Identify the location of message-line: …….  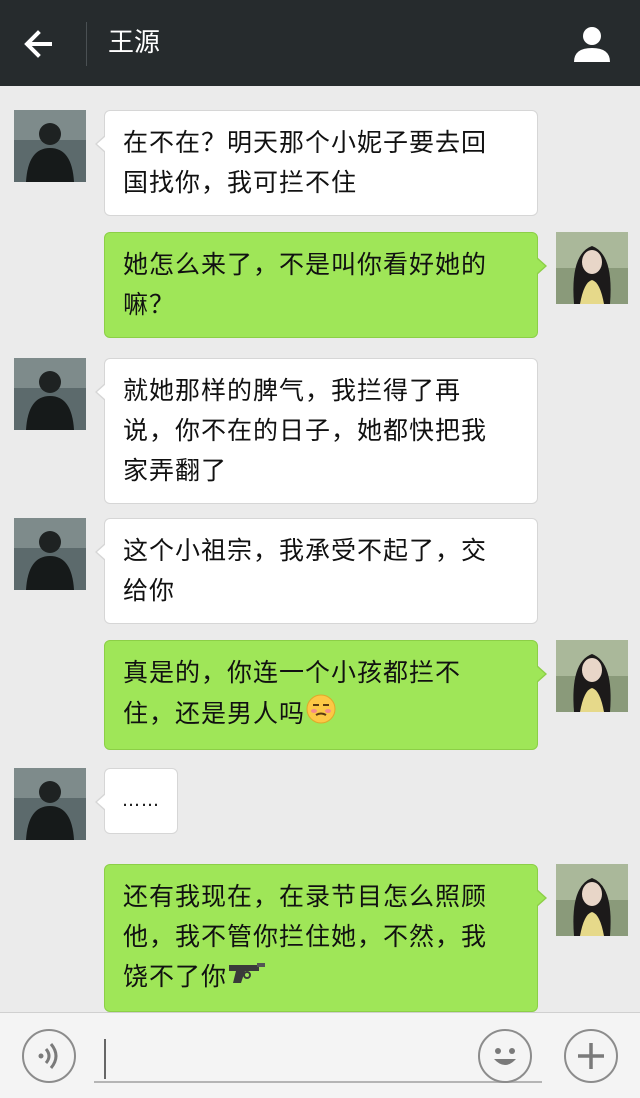
(141, 800).